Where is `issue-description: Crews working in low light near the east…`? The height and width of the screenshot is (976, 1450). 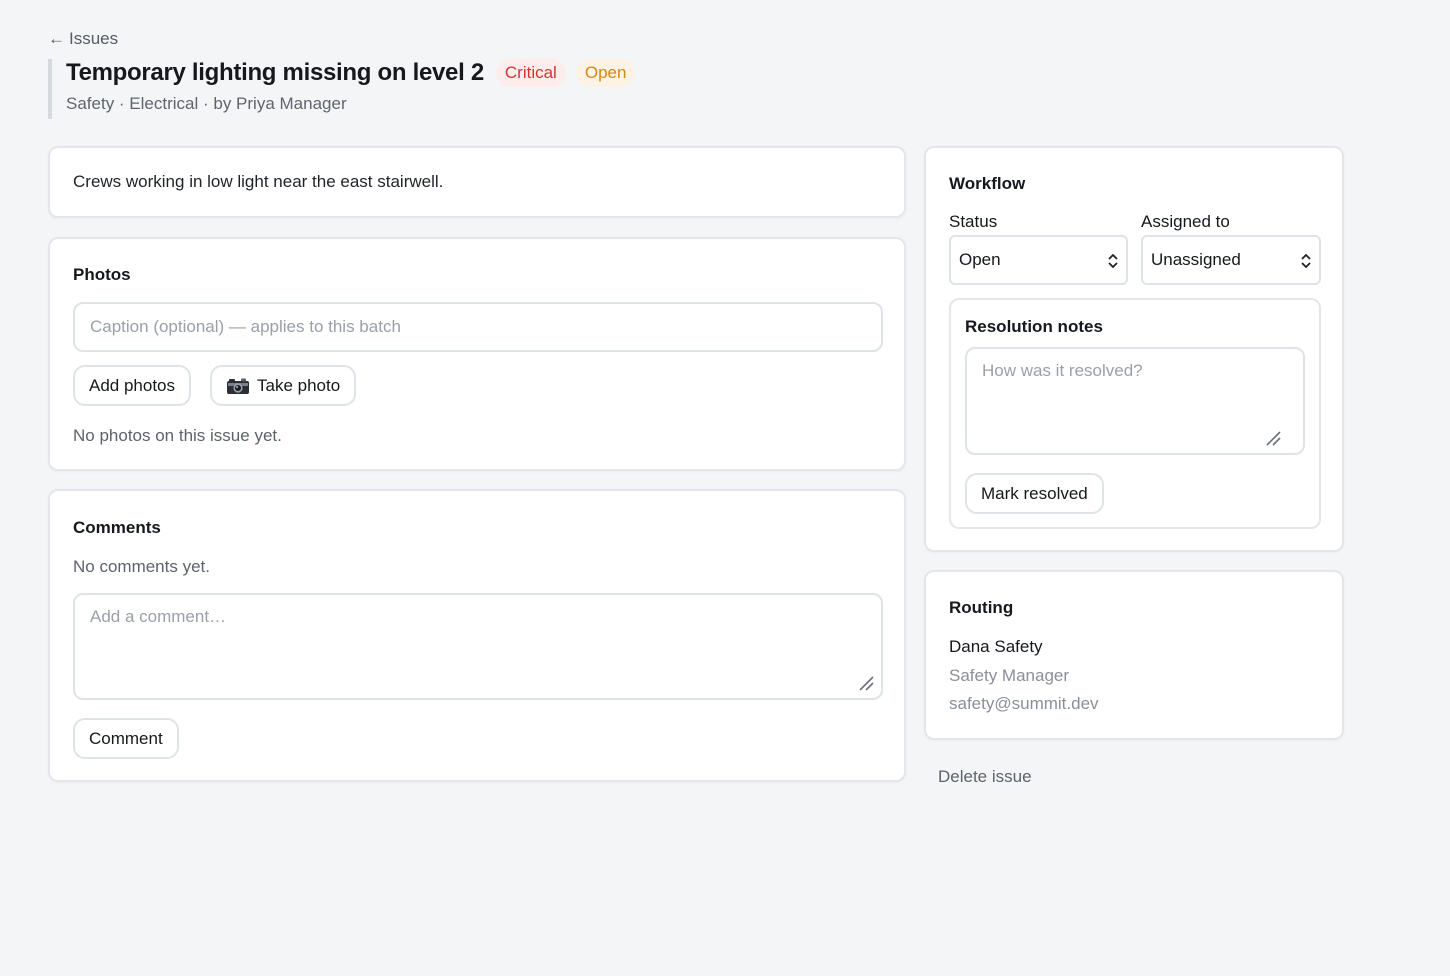
issue-description: Crews working in low light near the east… is located at coordinates (258, 181).